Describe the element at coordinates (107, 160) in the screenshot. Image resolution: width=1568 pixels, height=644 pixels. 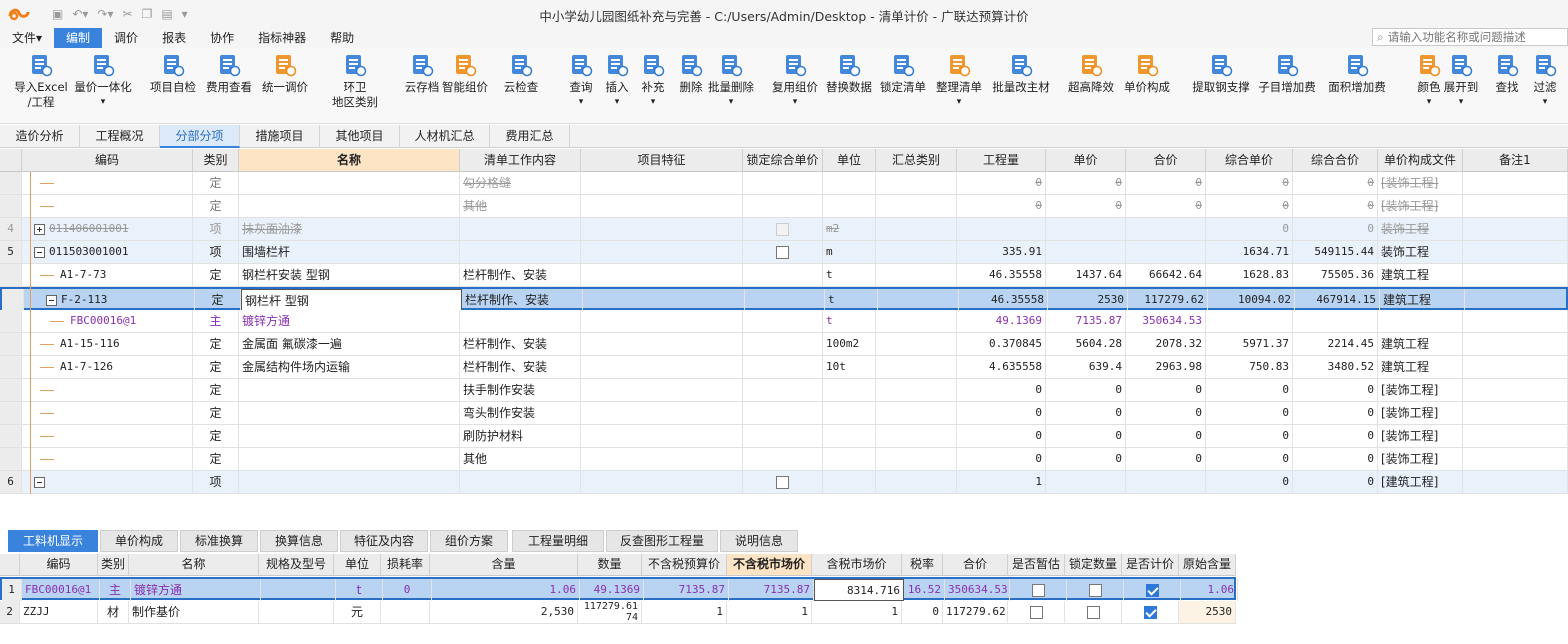
I see `column-header-1: 编码` at that location.